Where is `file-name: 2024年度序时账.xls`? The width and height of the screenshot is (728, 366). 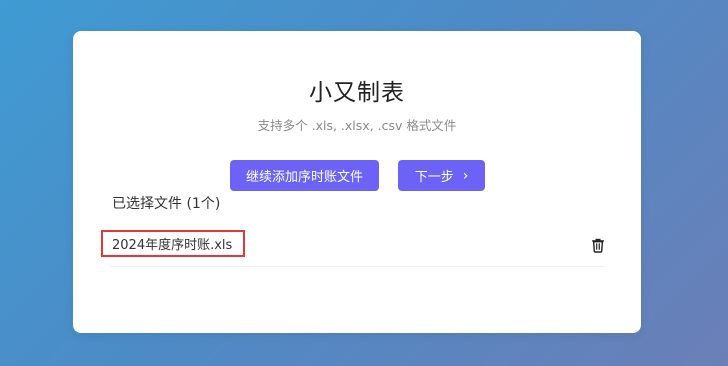
file-name: 2024年度序时账.xls is located at coordinates (172, 245).